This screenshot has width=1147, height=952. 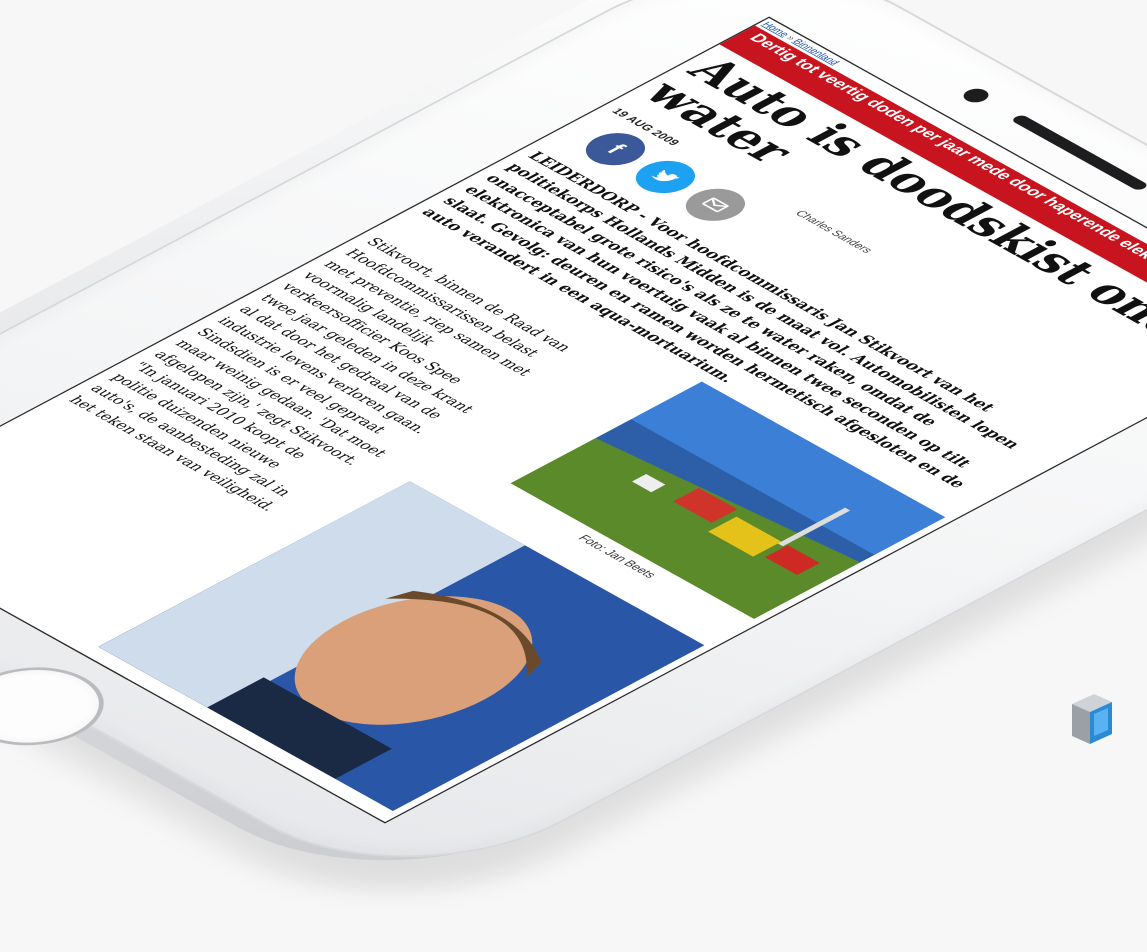 I want to click on brand-logo-icon, so click(x=1092, y=719).